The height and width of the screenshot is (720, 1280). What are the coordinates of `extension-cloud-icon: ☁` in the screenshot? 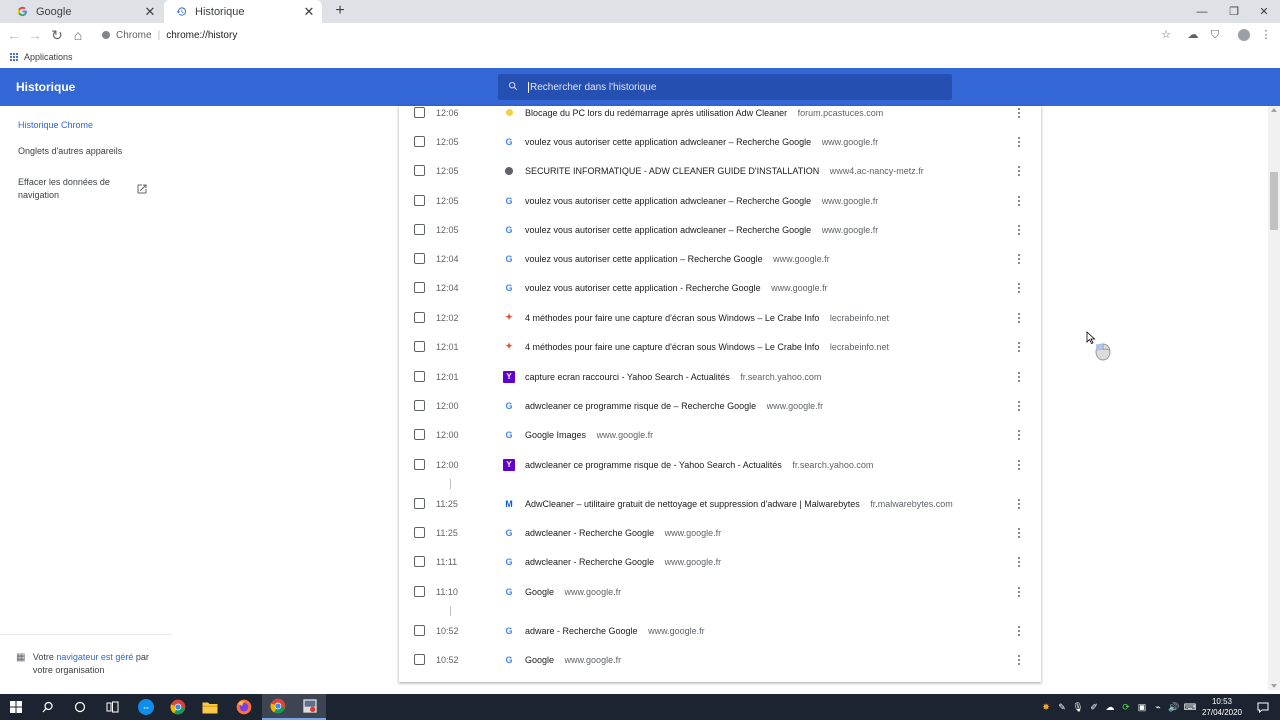 It's located at (1193, 35).